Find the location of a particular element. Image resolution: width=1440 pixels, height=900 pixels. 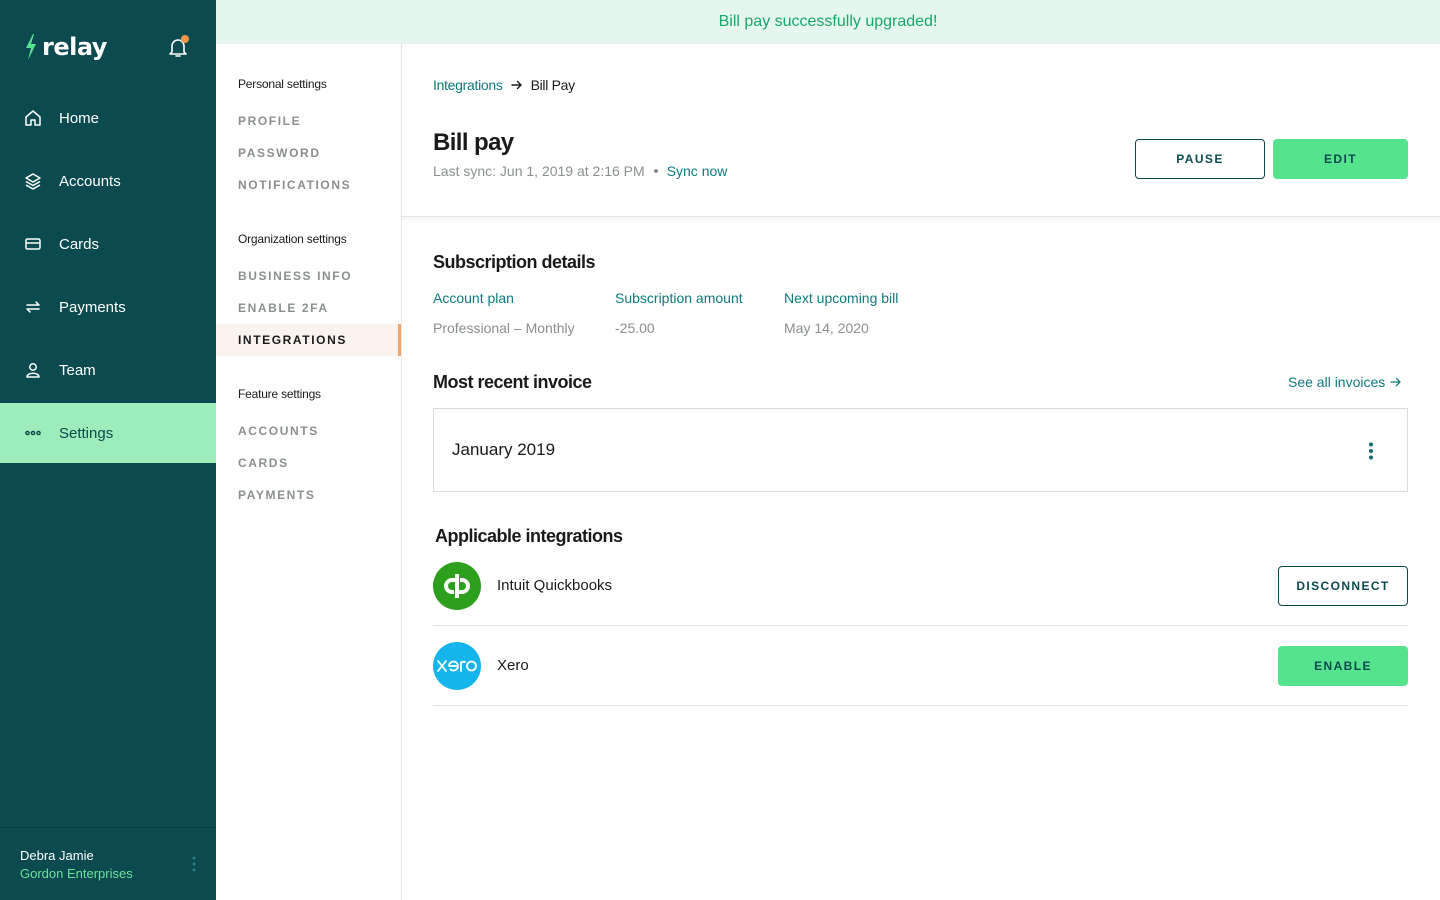

success-banner: Bill pay successfully upgraded! is located at coordinates (828, 22).